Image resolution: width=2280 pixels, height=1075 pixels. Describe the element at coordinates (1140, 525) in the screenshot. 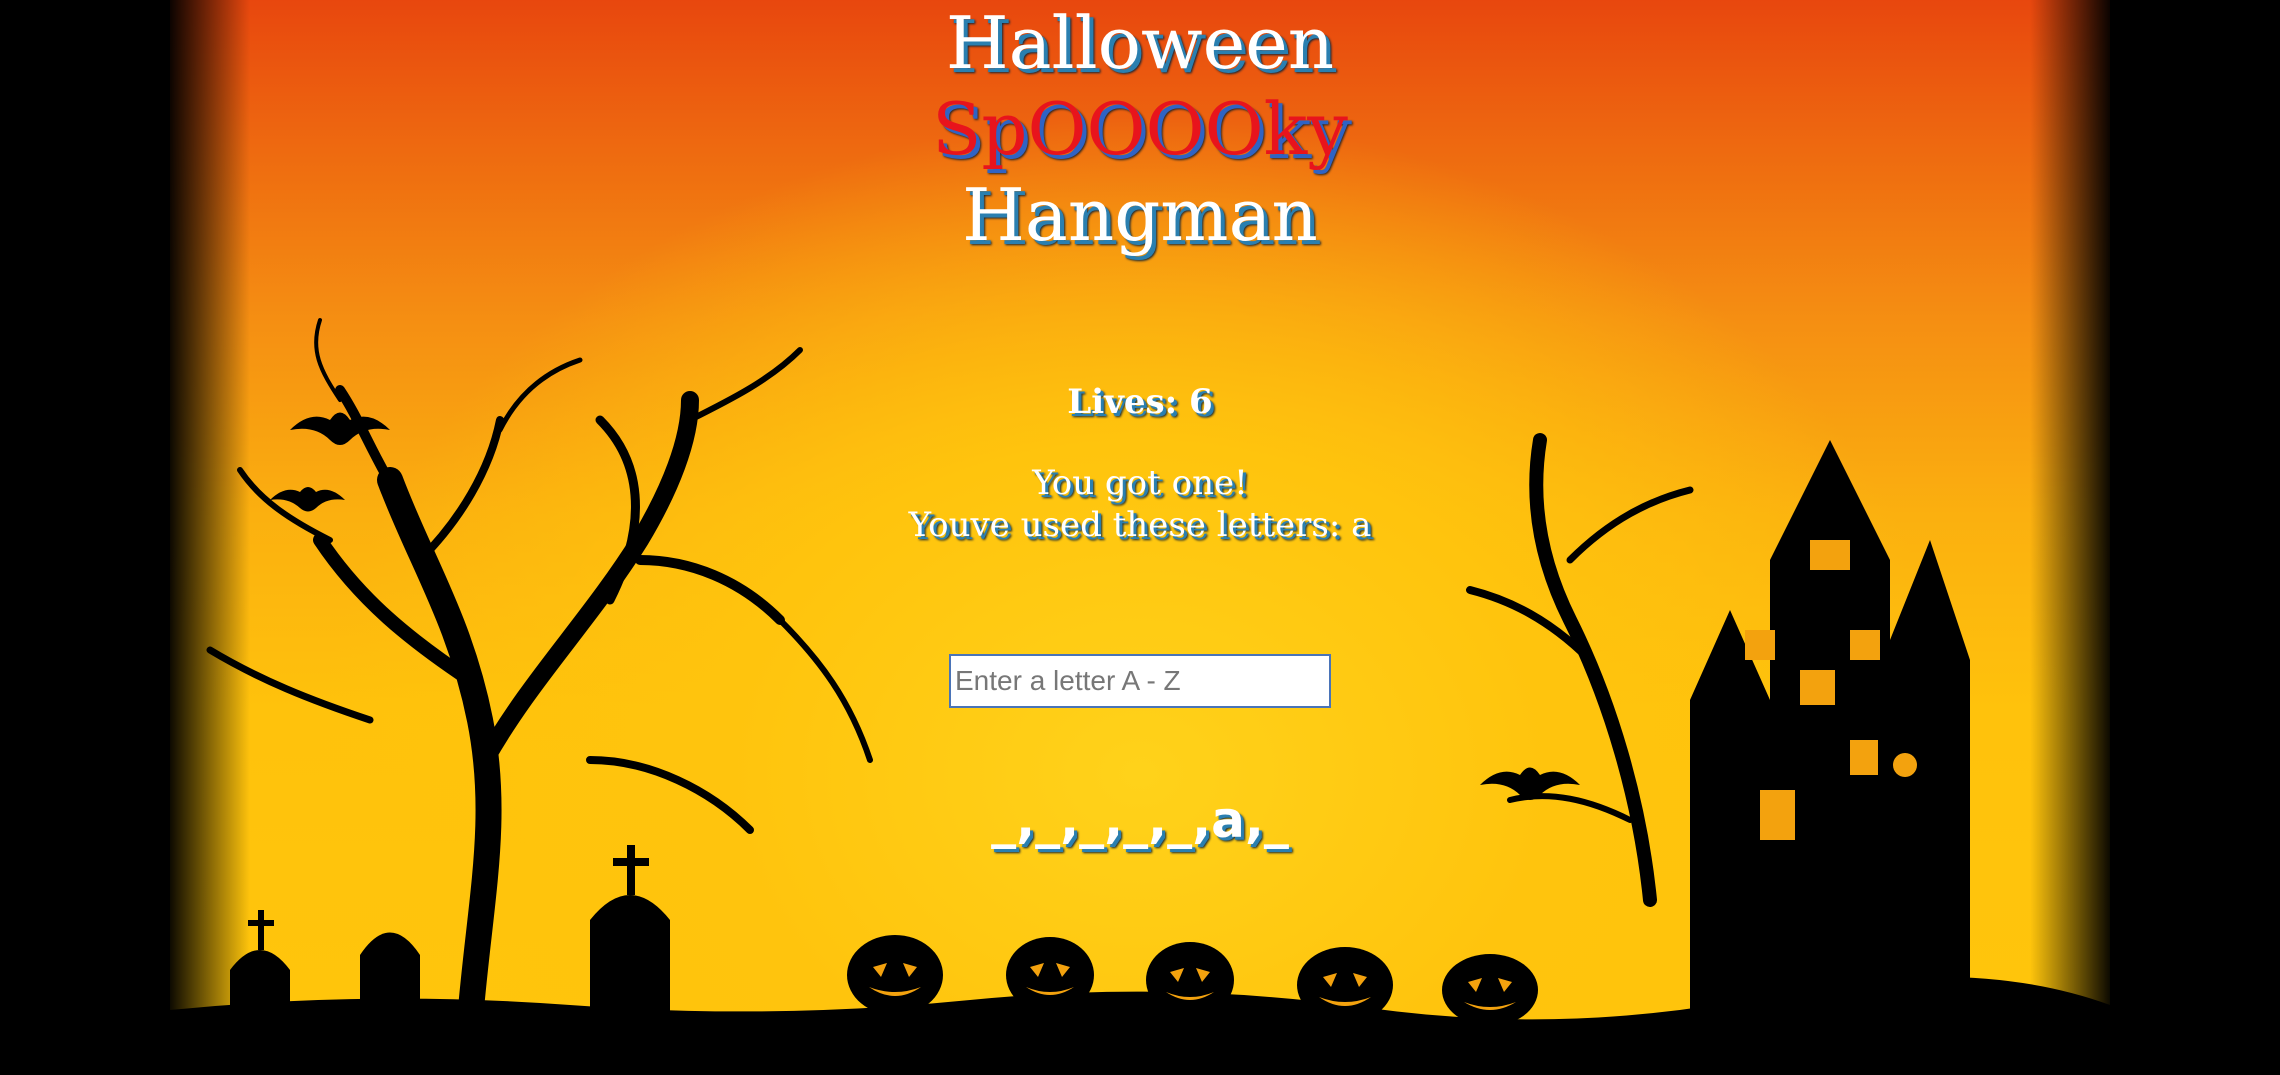

I see `used-letters: Youve used these letters: a` at that location.